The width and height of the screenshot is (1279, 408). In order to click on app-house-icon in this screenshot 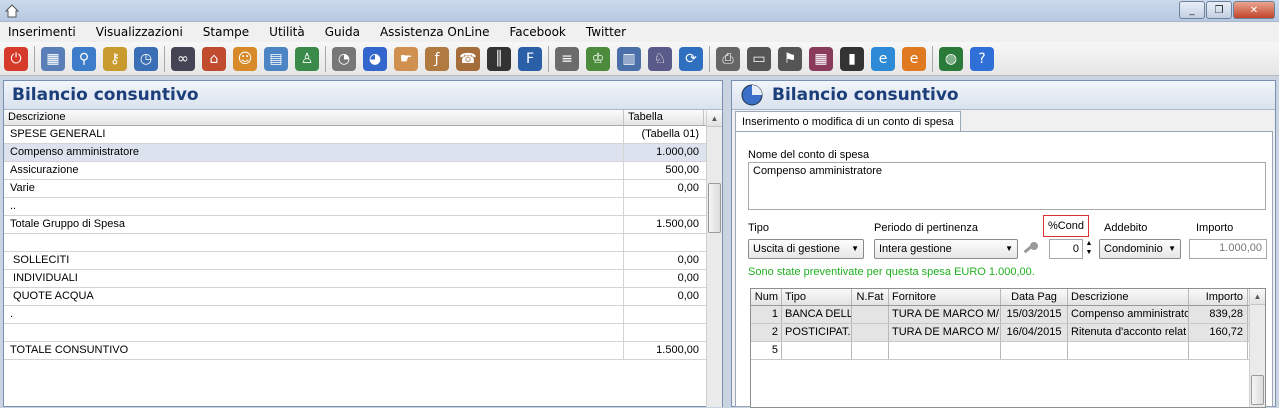, I will do `click(12, 11)`.